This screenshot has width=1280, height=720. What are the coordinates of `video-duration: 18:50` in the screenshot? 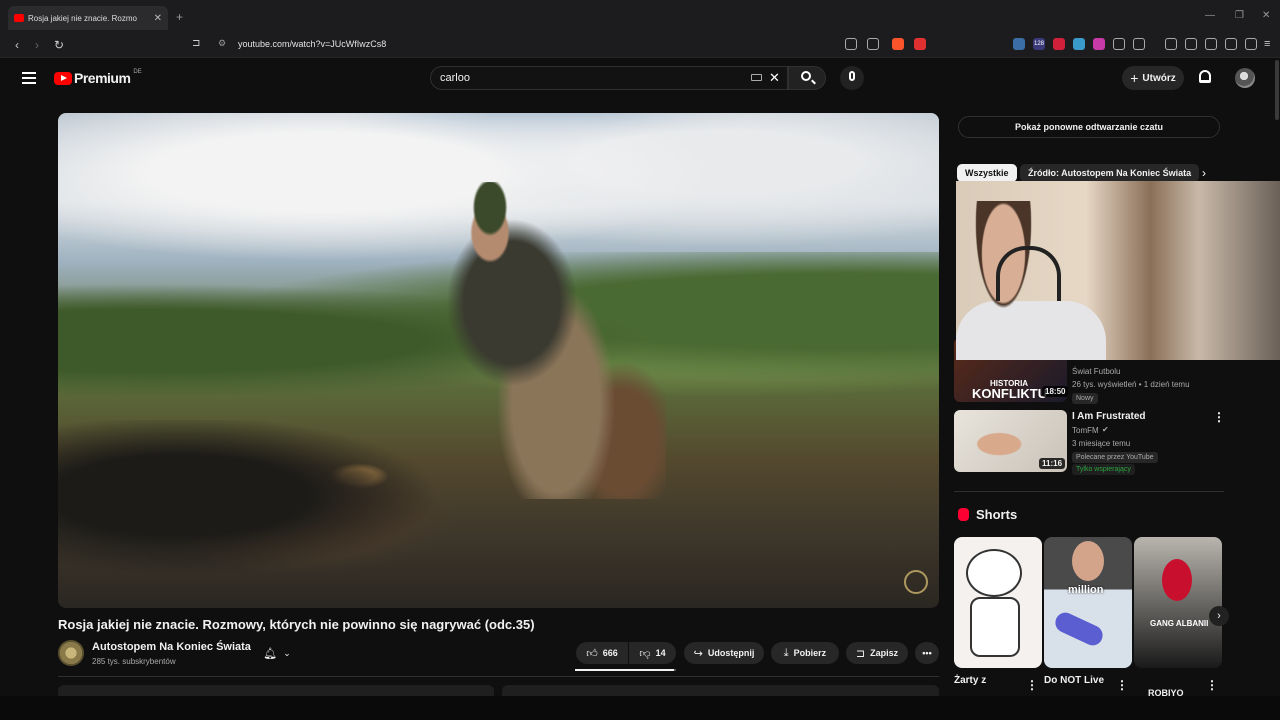 It's located at (1055, 391).